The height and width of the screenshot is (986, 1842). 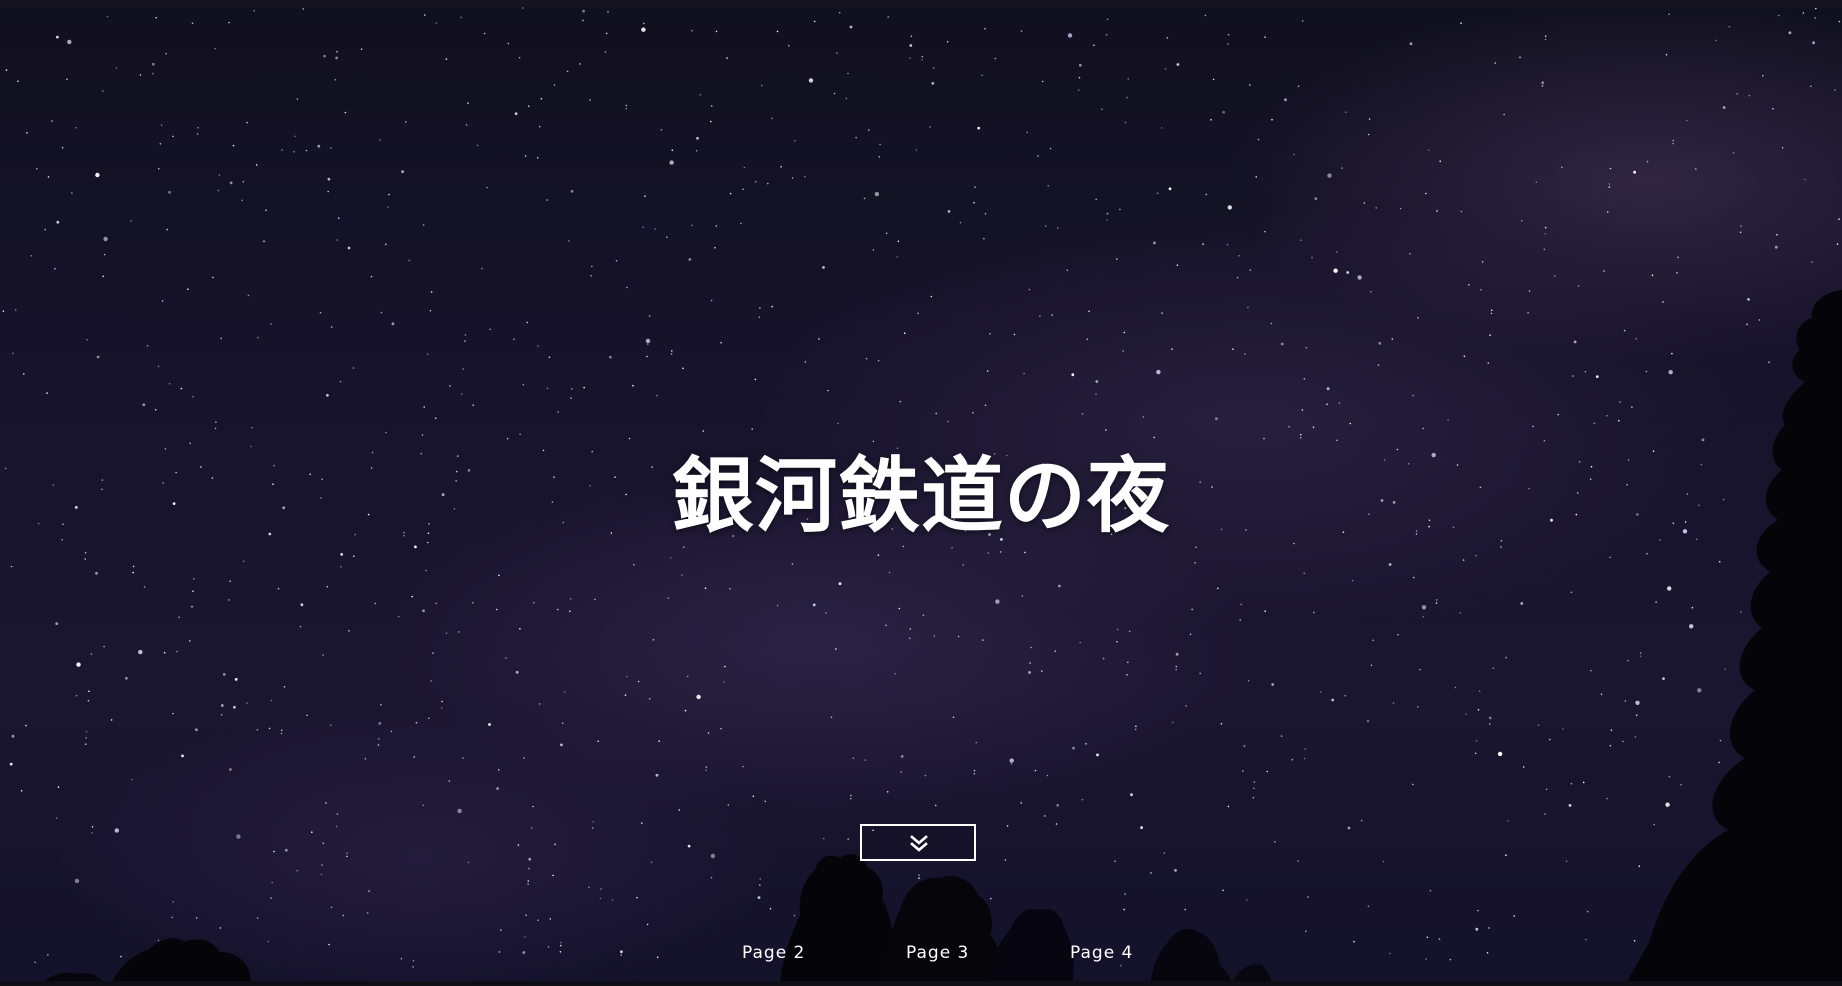 What do you see at coordinates (1733, 638) in the screenshot?
I see `tree-right` at bounding box center [1733, 638].